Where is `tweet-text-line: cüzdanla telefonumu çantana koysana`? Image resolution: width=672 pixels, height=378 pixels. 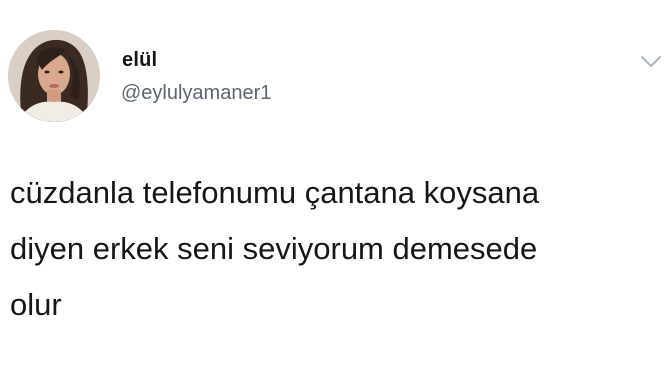
tweet-text-line: cüzdanla telefonumu çantana koysana is located at coordinates (275, 192).